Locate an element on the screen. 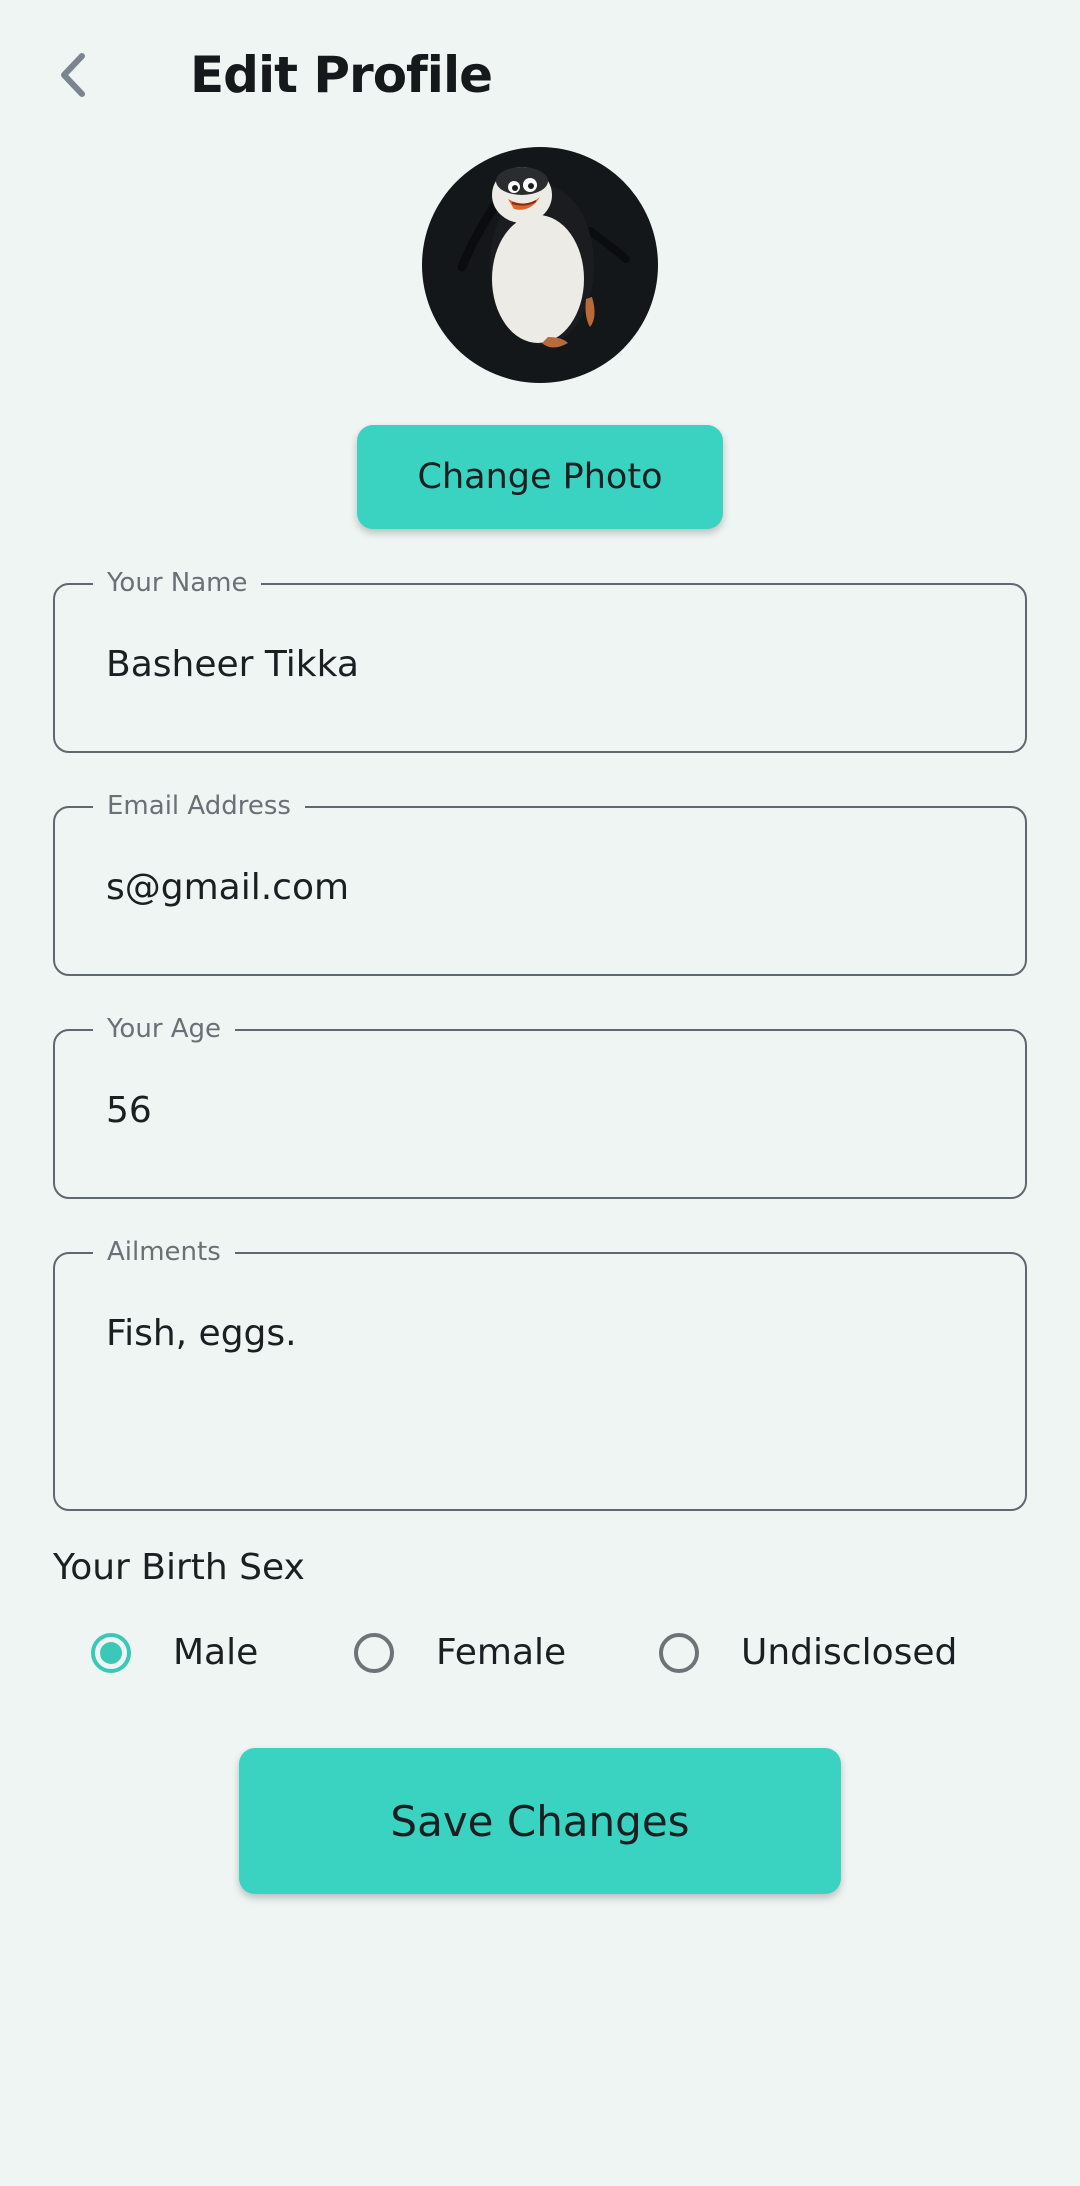 Image resolution: width=1080 pixels, height=2186 pixels. birth-sex-label: Your Birth Sex is located at coordinates (179, 1567).